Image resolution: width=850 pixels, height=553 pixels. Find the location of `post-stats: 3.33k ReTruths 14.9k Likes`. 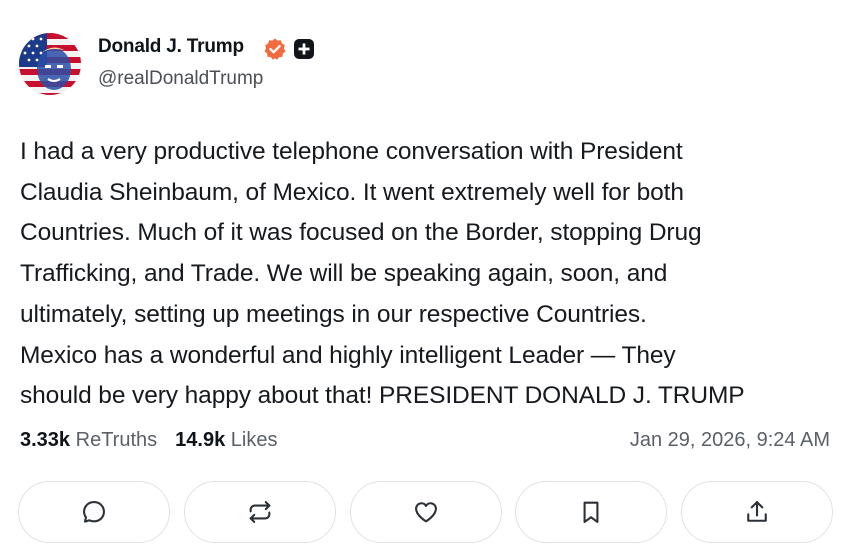

post-stats: 3.33k ReTruths 14.9k Likes is located at coordinates (148, 440).